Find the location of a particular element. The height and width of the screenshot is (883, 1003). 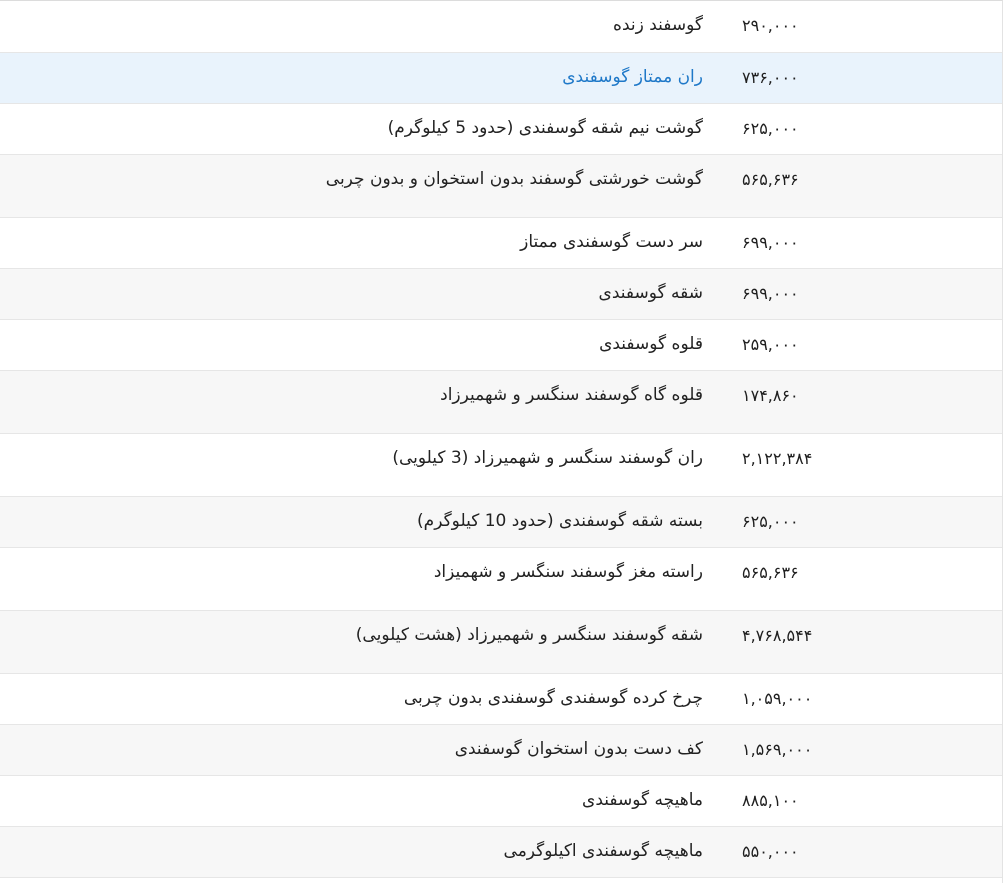

product-price: ۱,۰۵۹,۰۰۰ is located at coordinates (777, 698).